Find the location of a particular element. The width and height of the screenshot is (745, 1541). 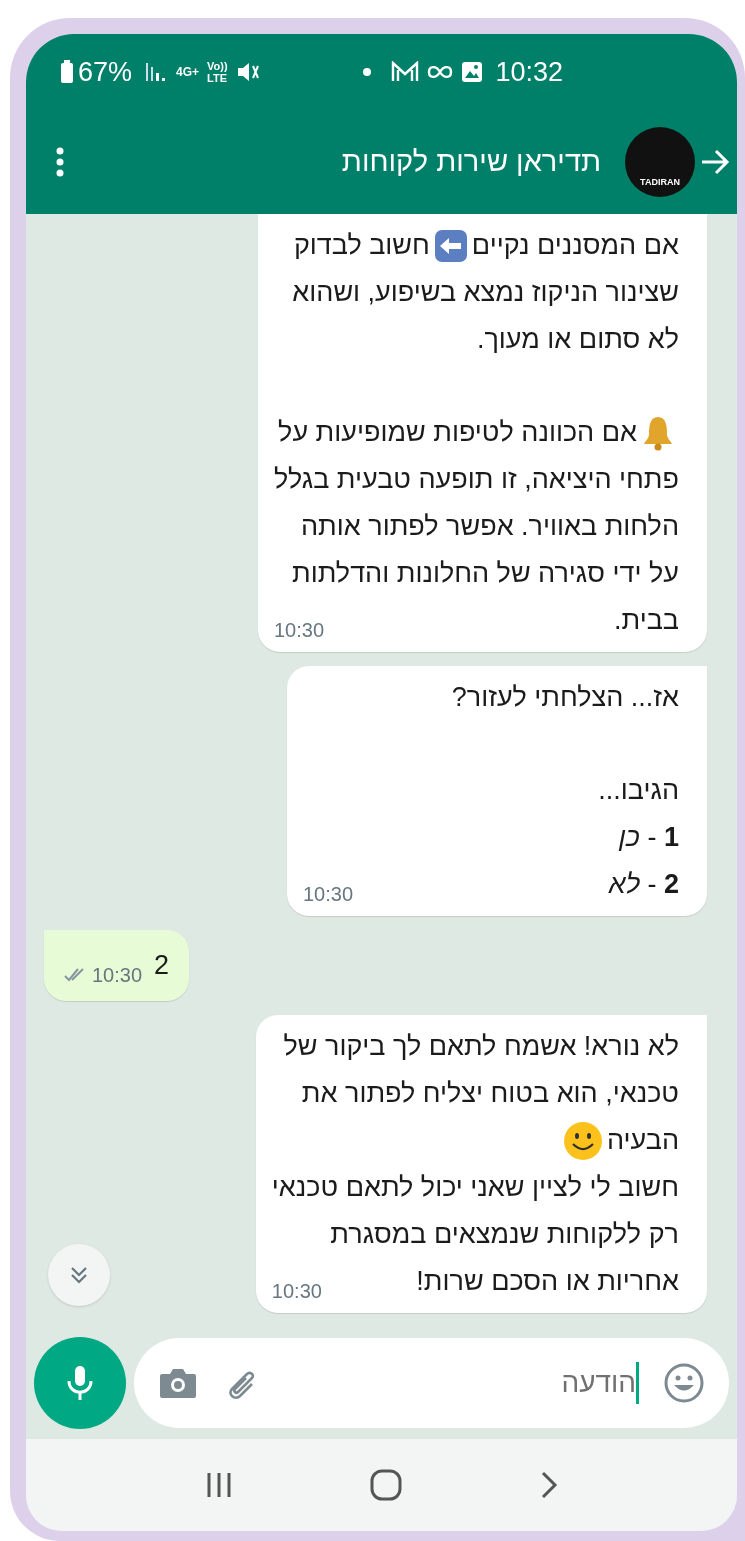

network-type: 4G+ is located at coordinates (188, 72).